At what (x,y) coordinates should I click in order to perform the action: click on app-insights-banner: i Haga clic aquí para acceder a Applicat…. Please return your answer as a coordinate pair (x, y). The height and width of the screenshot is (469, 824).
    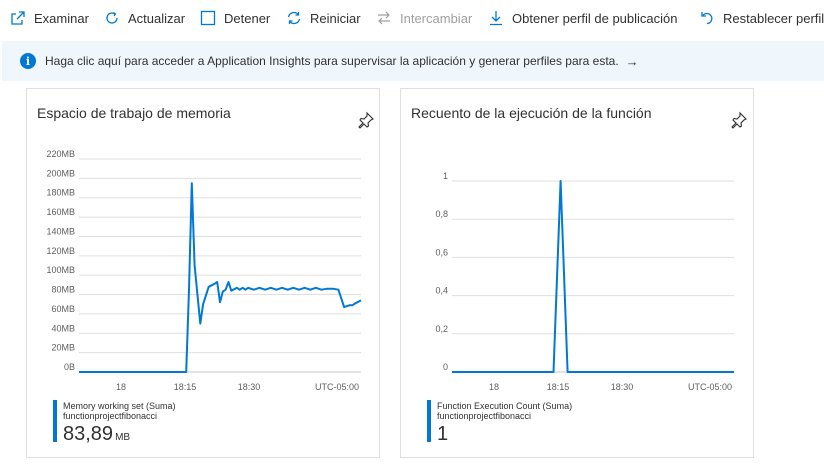
    Looking at the image, I should click on (413, 61).